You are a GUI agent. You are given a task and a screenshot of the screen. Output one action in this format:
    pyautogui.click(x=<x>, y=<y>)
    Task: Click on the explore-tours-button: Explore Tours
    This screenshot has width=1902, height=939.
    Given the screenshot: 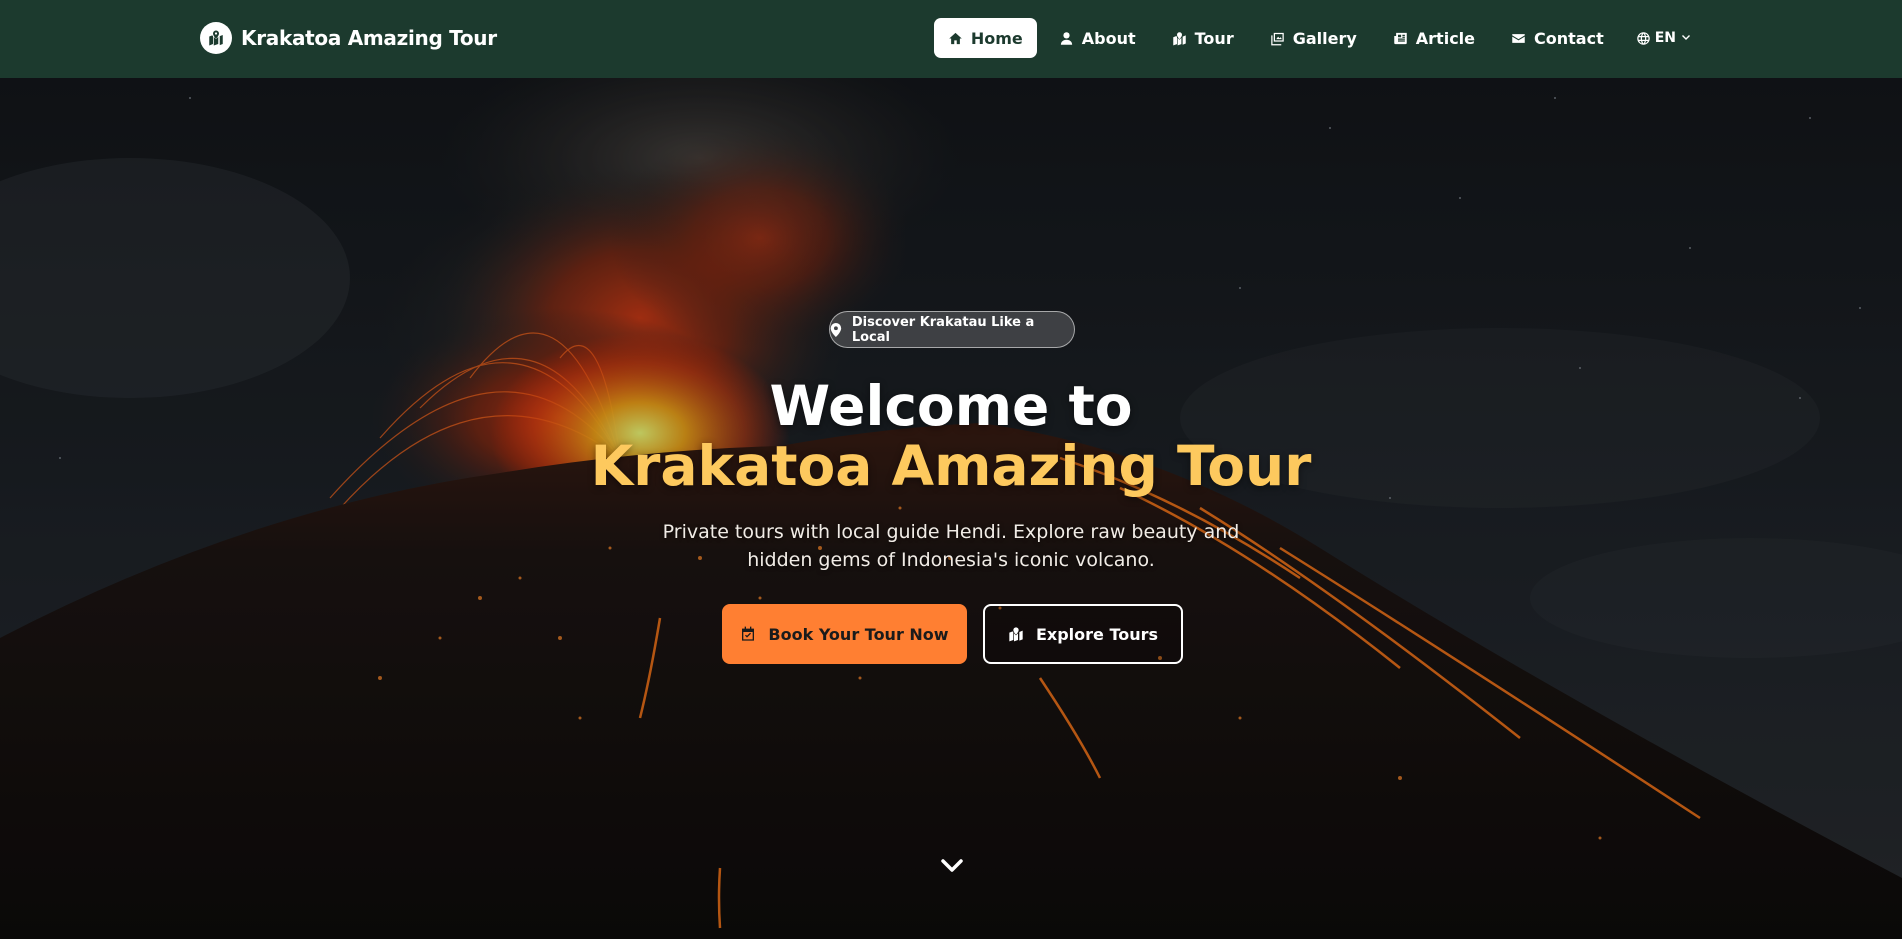 What is the action you would take?
    pyautogui.click(x=1083, y=634)
    